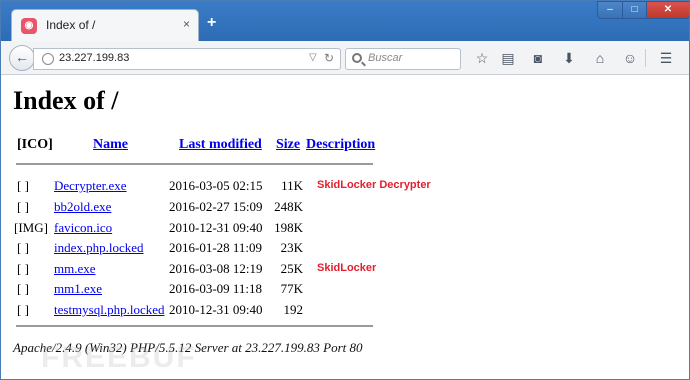  I want to click on file-link: mm.exe, so click(75, 269).